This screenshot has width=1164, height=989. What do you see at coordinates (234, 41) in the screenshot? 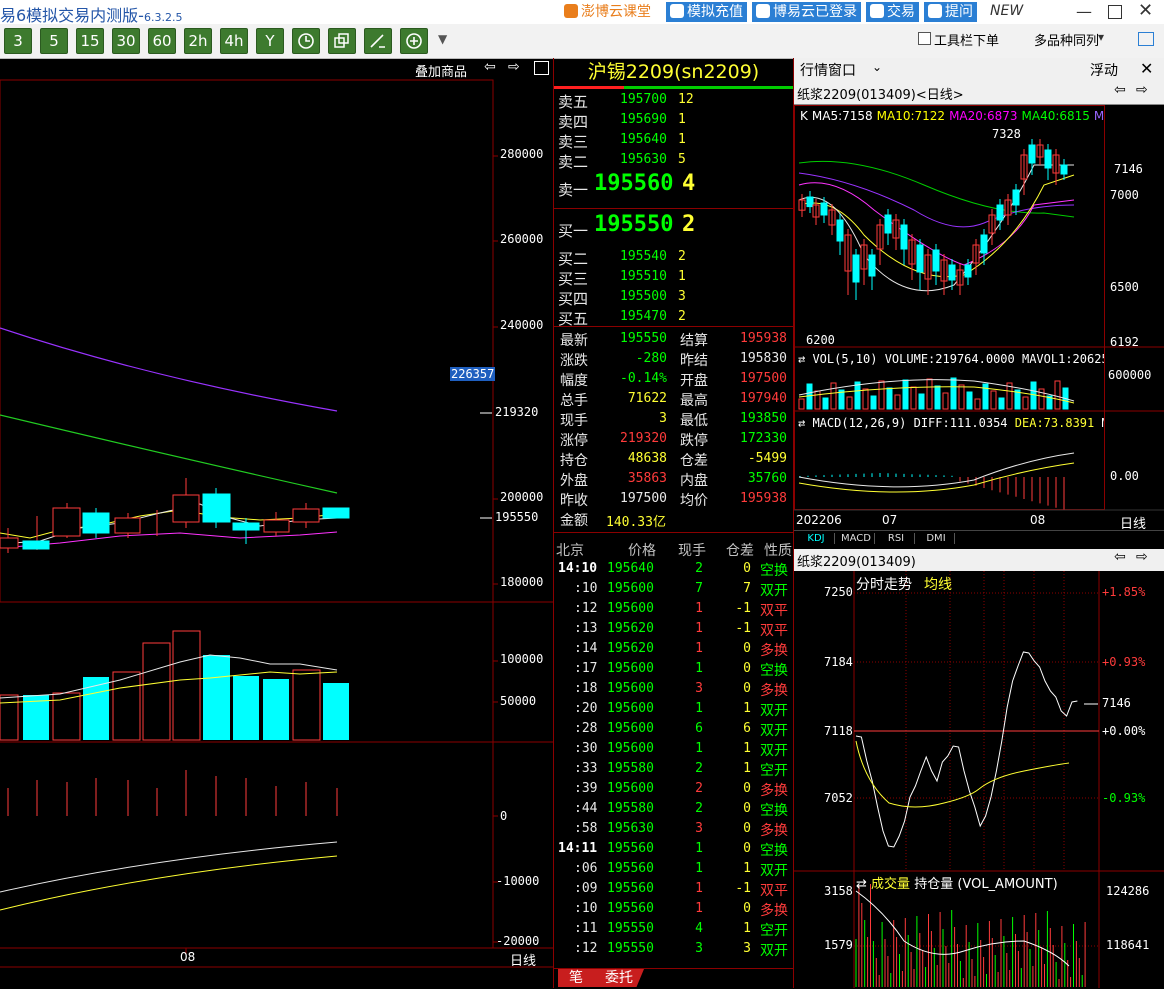
I see `period-button-6: 4h` at bounding box center [234, 41].